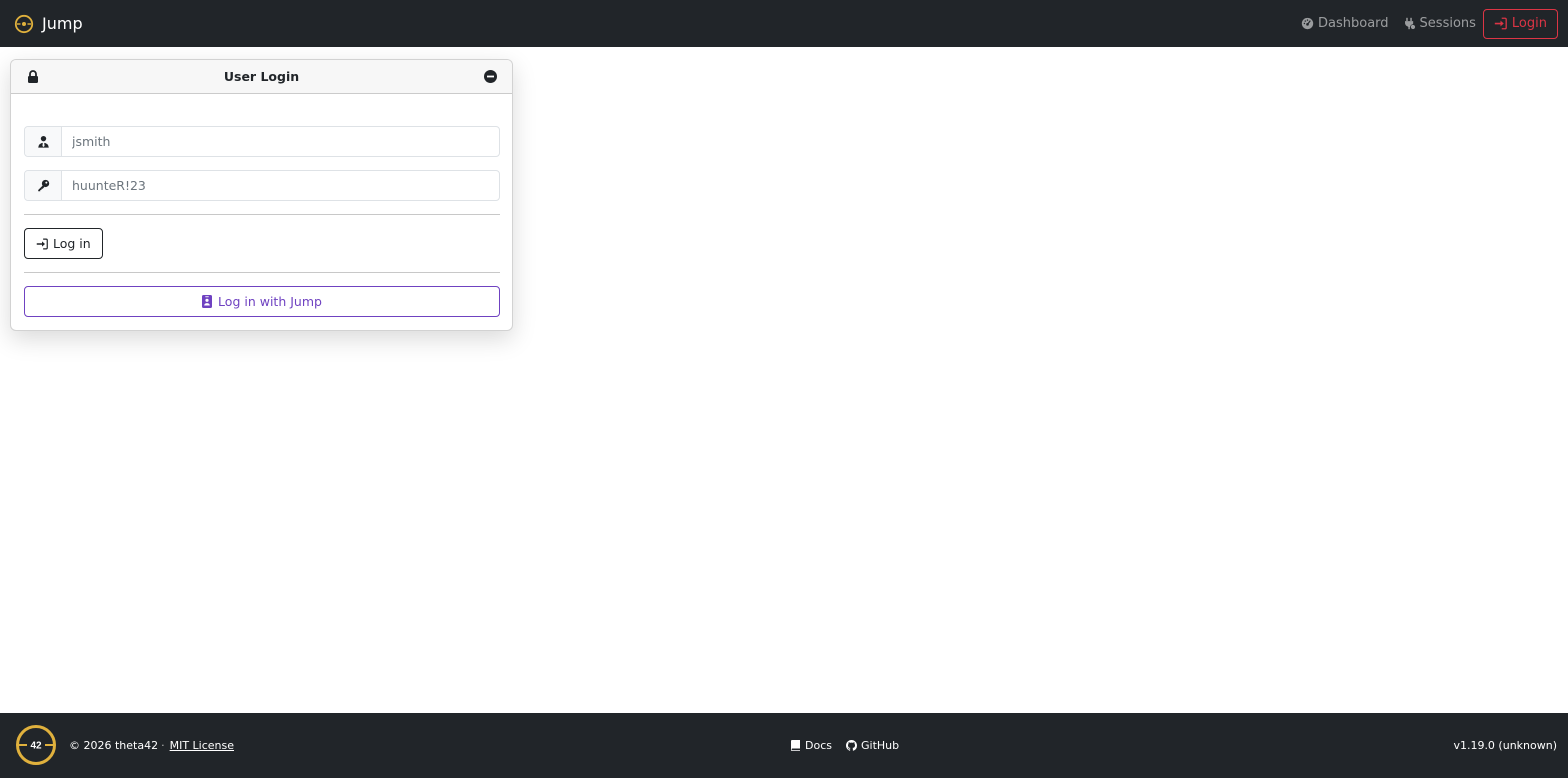 The width and height of the screenshot is (1568, 778). I want to click on form-divider-bottom, so click(262, 272).